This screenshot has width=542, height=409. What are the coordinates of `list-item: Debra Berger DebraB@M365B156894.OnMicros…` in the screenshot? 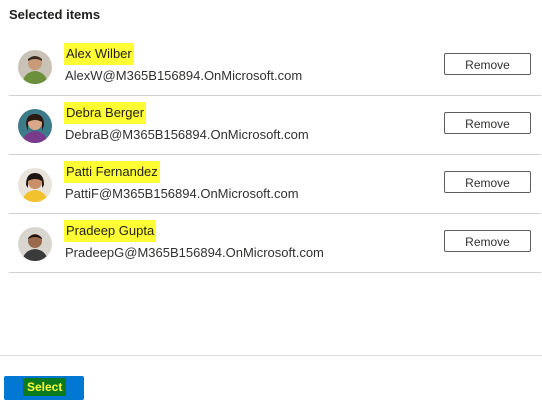 It's located at (275, 125).